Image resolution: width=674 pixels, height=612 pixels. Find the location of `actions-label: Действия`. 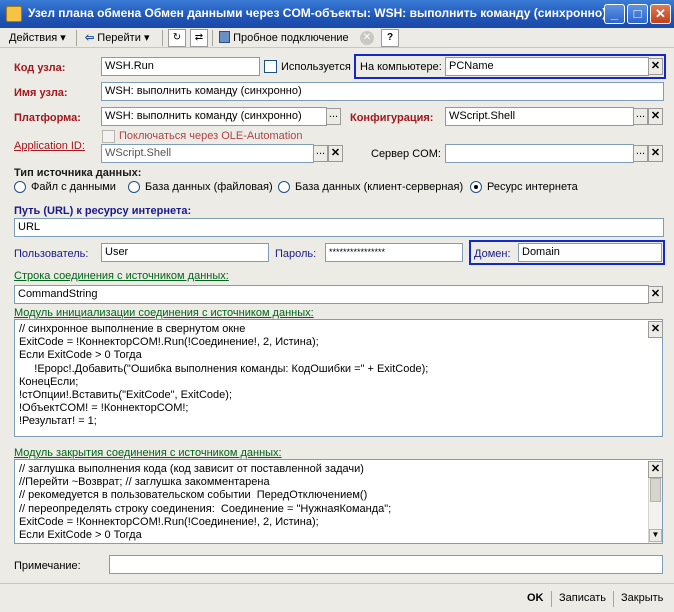

actions-label: Действия is located at coordinates (33, 38).